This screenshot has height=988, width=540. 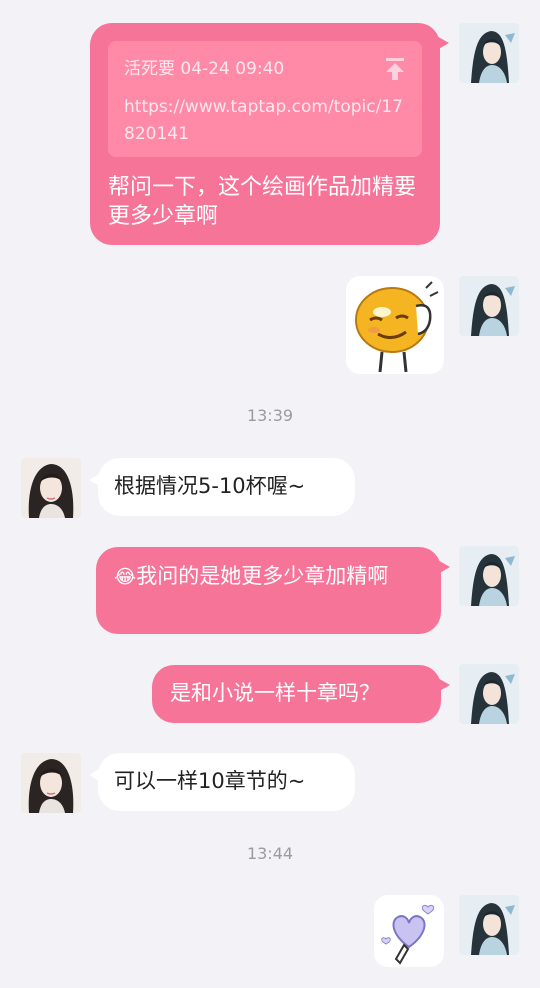 I want to click on timestamp: 13:39, so click(x=270, y=415).